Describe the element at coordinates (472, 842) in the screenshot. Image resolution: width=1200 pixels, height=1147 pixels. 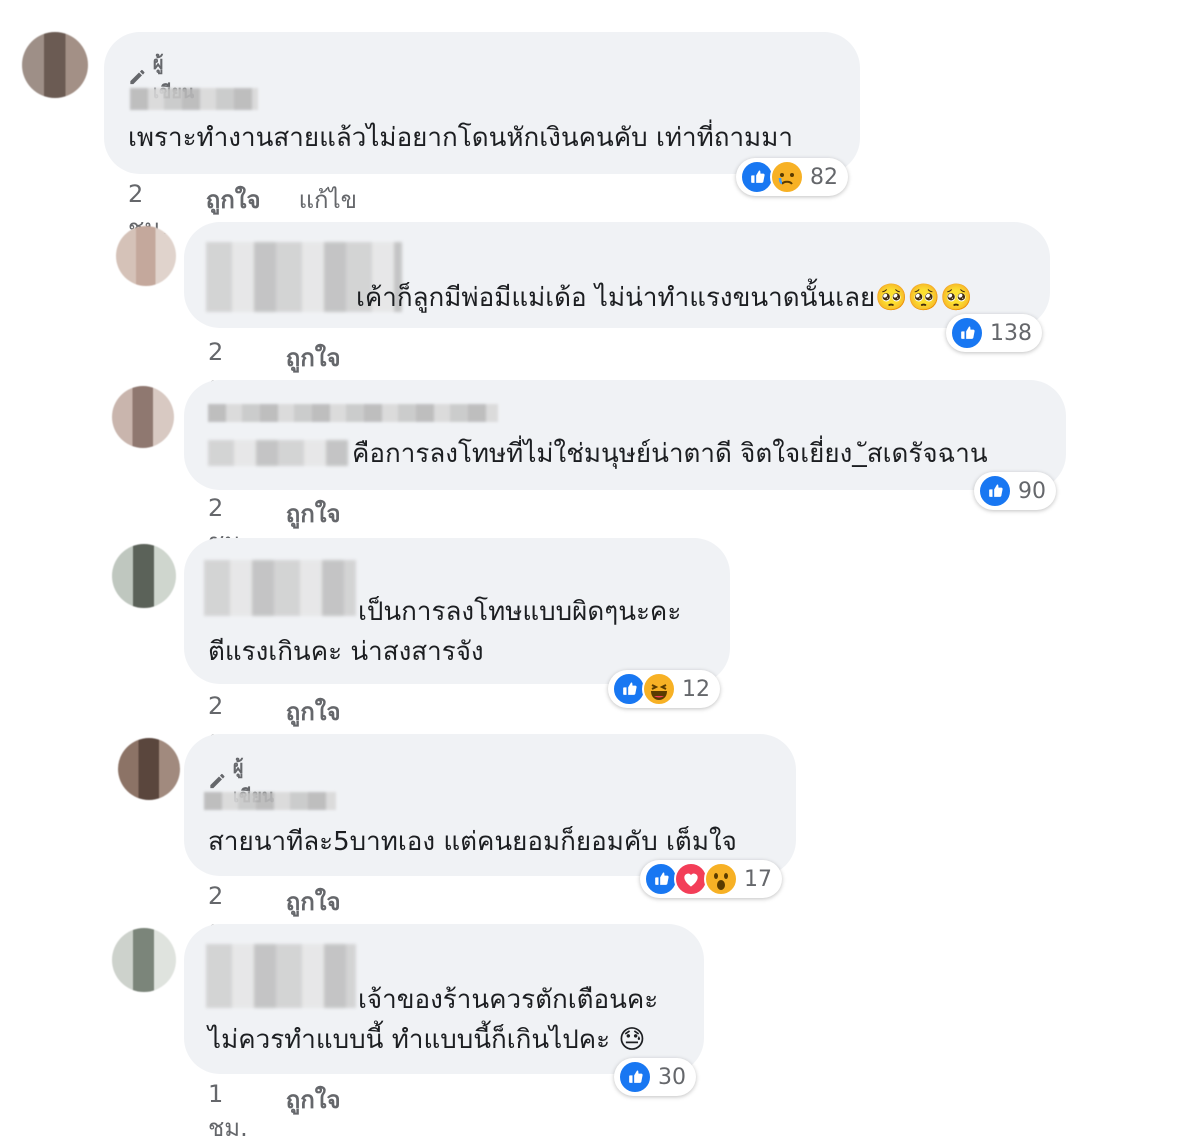
I see `comment-text: สายนาทีละ5บาทเอง แต่คนยอมก็ยอมคับ เต็มใจ` at that location.